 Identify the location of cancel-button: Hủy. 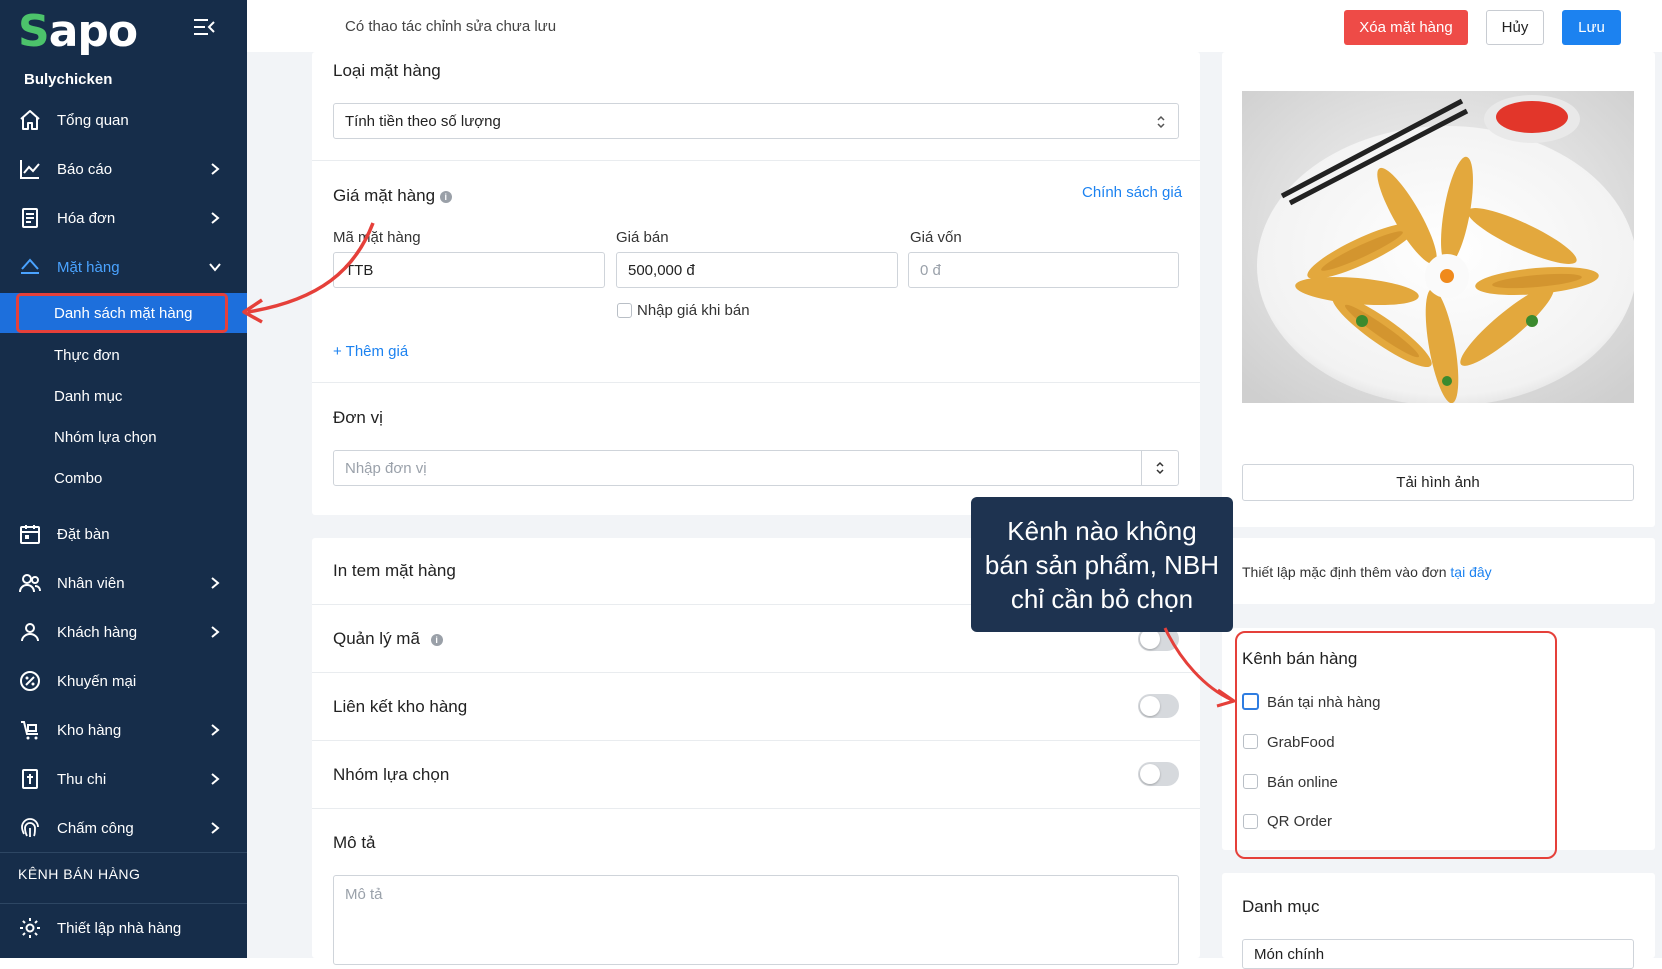
(1515, 27).